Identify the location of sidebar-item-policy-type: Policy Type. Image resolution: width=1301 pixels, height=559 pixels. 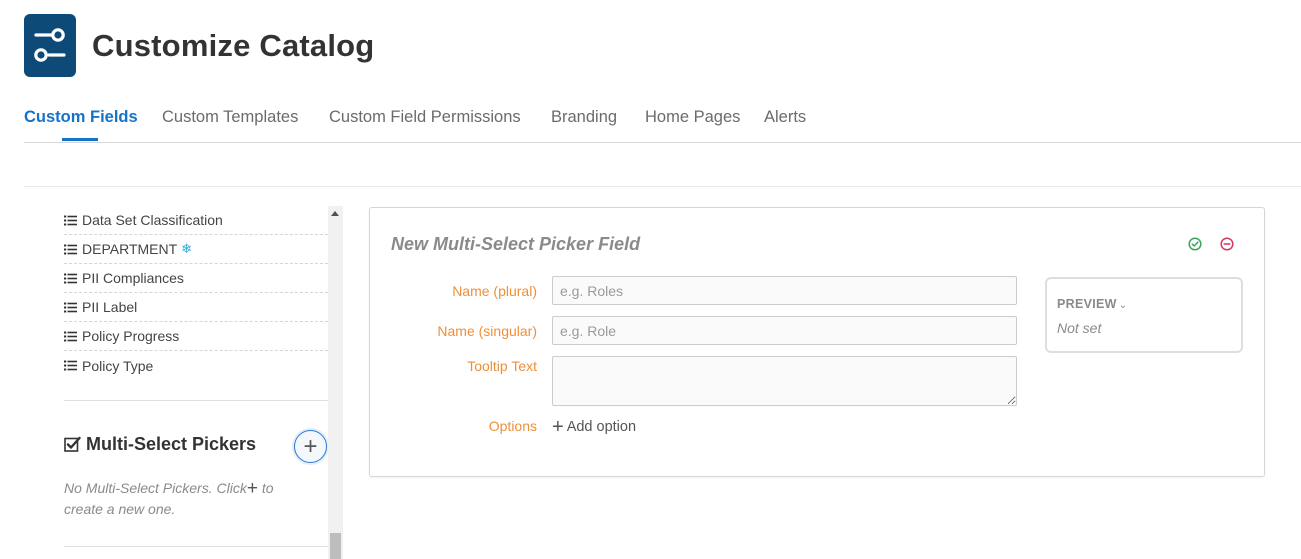
(196, 365).